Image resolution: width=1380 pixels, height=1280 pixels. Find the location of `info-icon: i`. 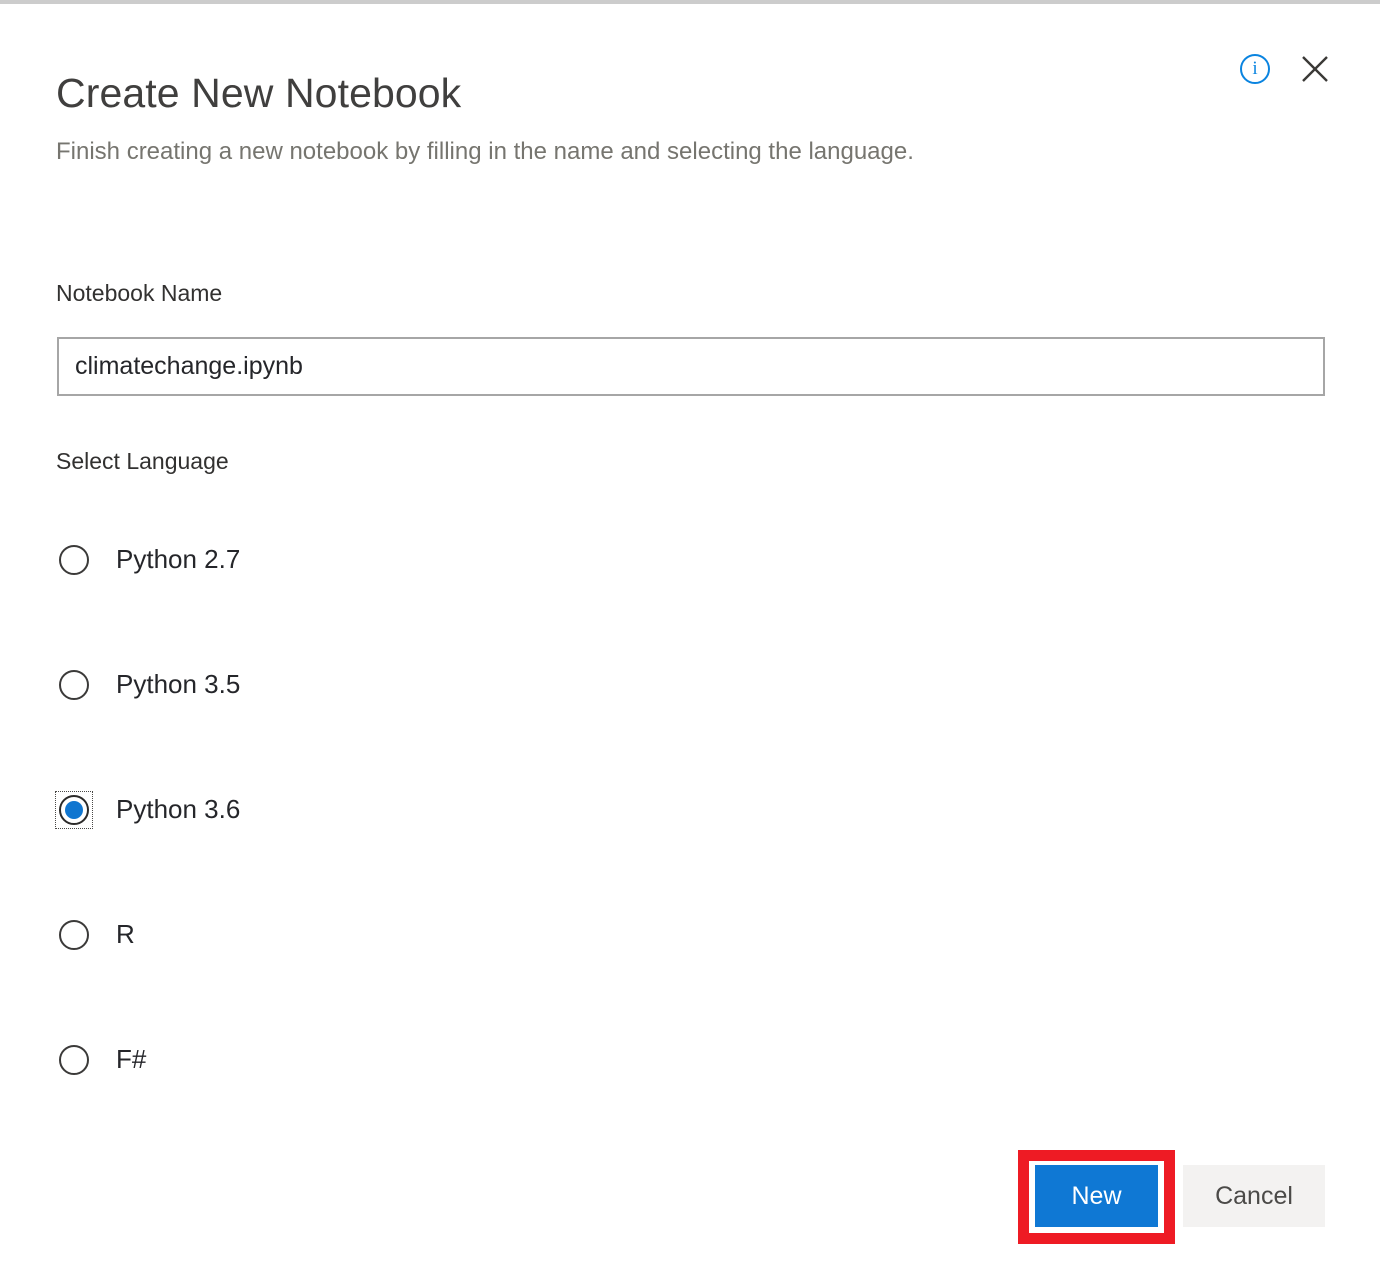

info-icon: i is located at coordinates (1255, 69).